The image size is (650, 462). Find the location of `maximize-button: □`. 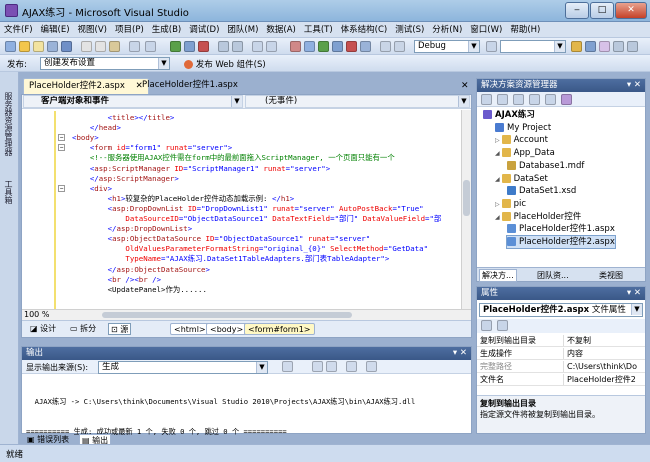

maximize-button: □ is located at coordinates (602, 10).